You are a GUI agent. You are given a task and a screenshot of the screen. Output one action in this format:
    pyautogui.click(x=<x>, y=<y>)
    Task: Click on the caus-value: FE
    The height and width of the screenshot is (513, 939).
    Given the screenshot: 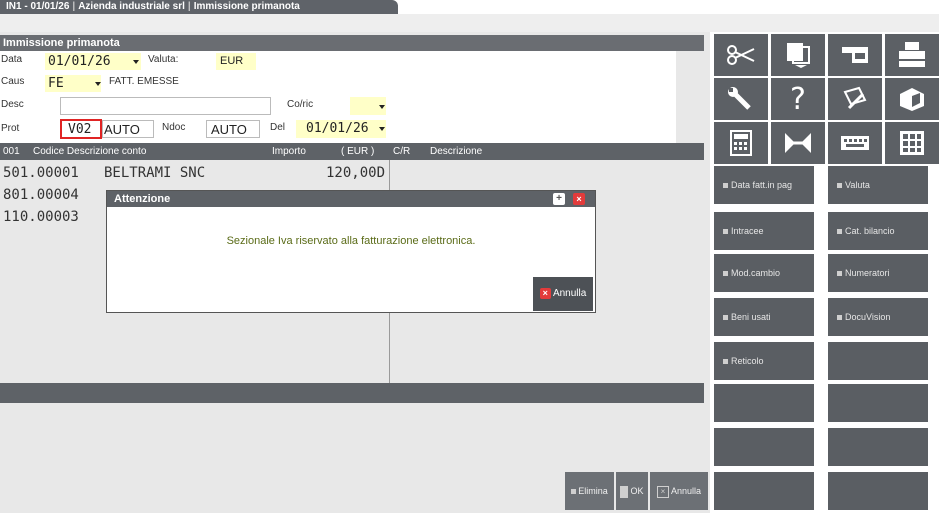 What is the action you would take?
    pyautogui.click(x=56, y=83)
    